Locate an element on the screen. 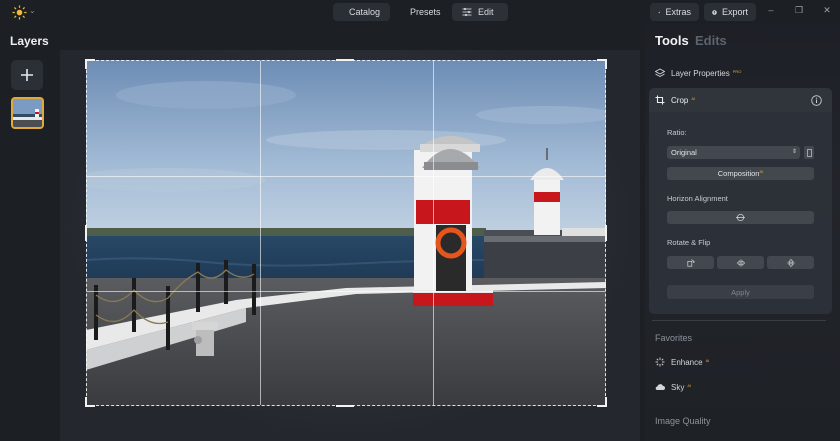 The image size is (840, 441). composition-button: Composition AI is located at coordinates (740, 173).